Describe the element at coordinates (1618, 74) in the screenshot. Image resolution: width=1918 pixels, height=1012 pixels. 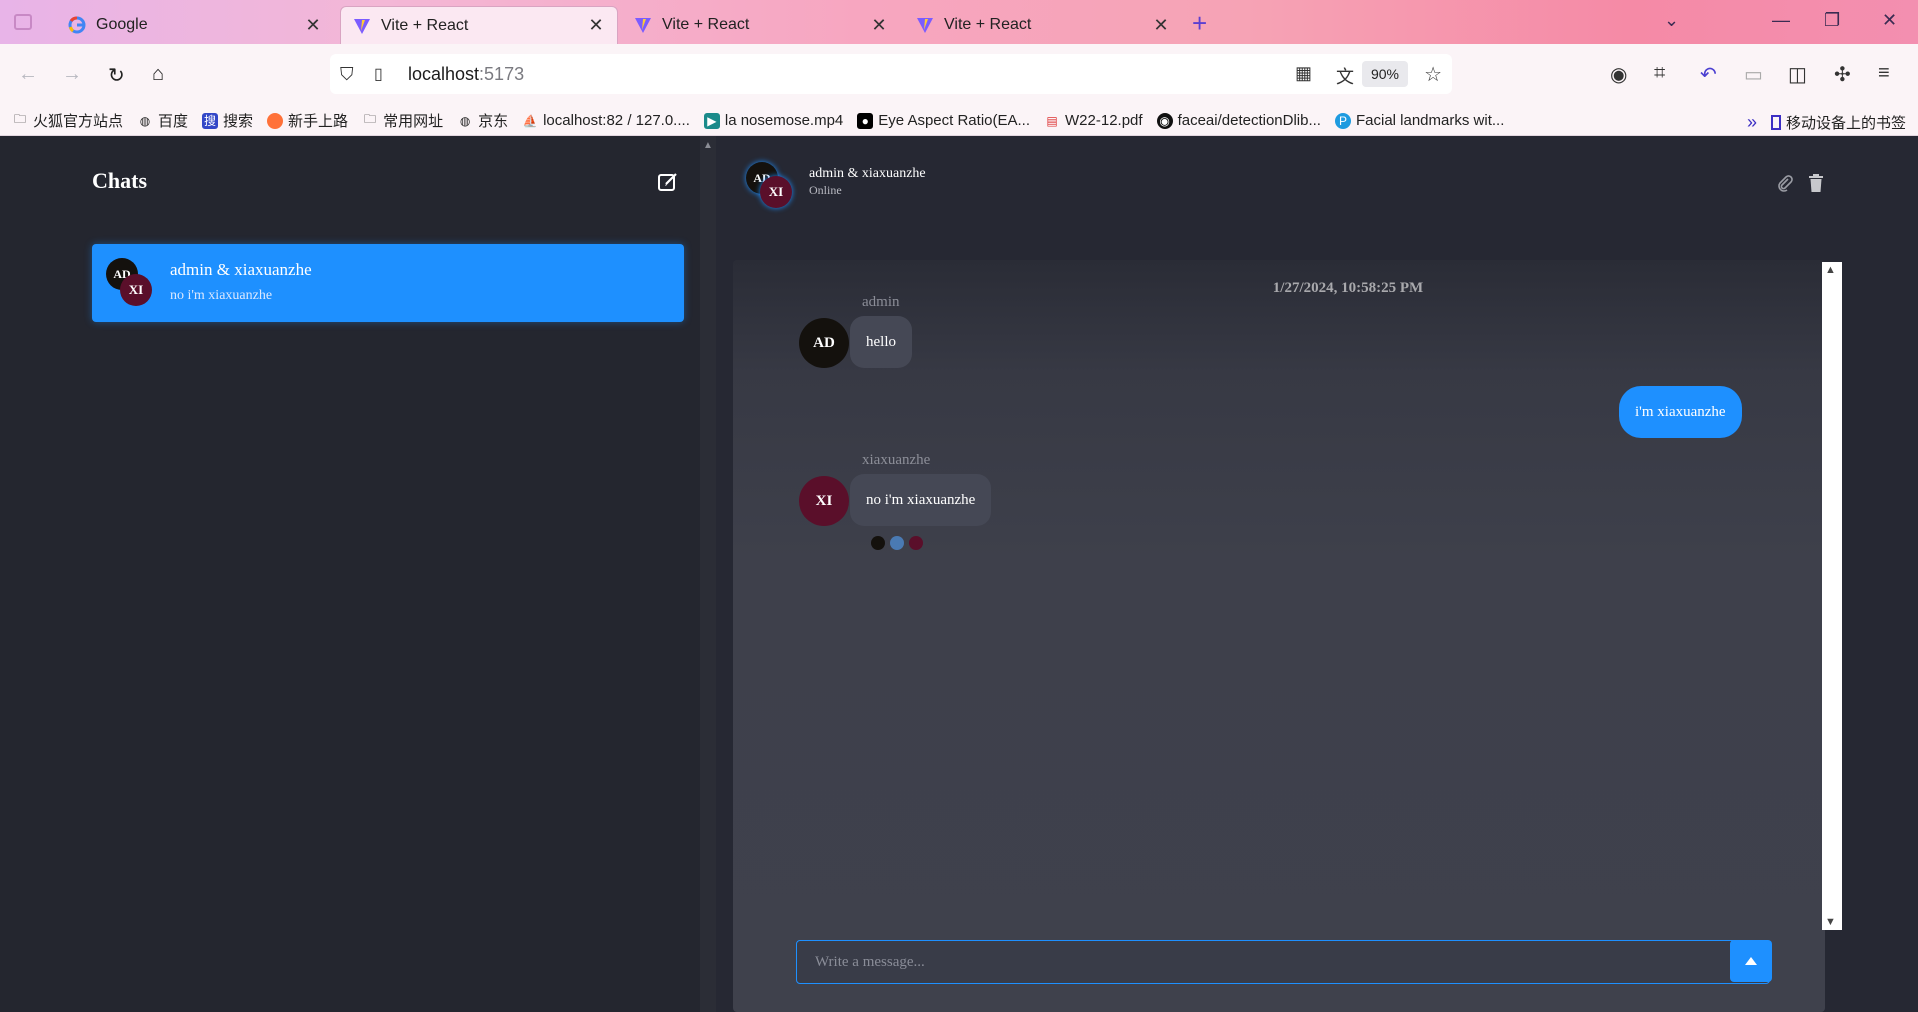
I see `account-icon: ◉` at that location.